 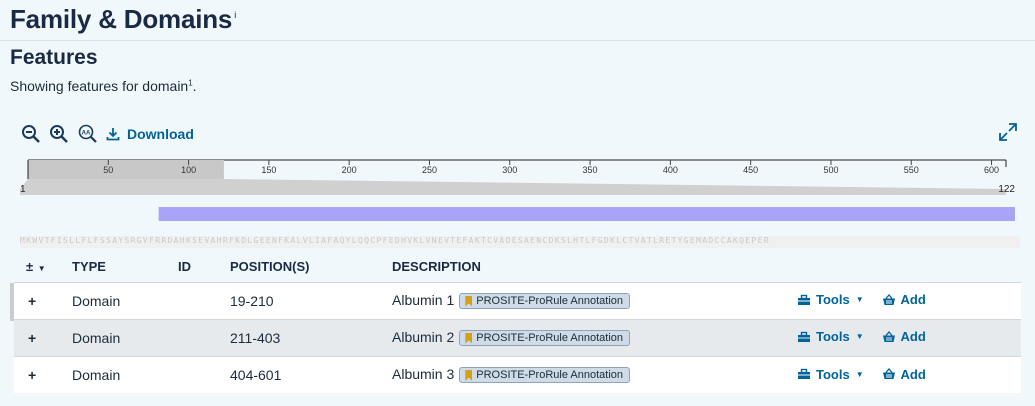 What do you see at coordinates (991, 170) in the screenshot?
I see `ruler-tick-label: 600` at bounding box center [991, 170].